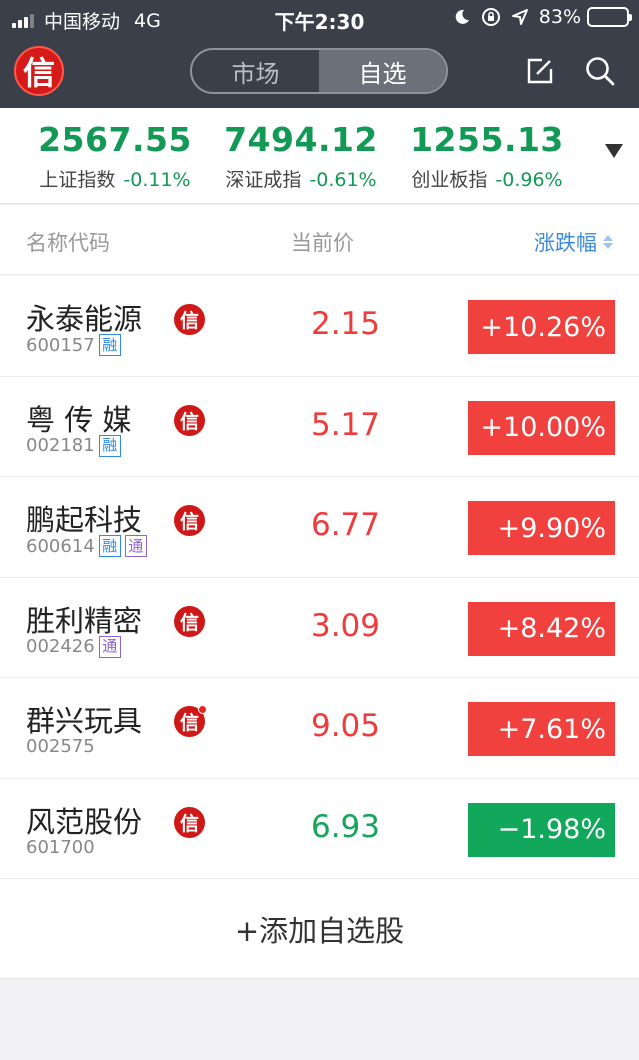  I want to click on index-value: 1255.13, so click(487, 139).